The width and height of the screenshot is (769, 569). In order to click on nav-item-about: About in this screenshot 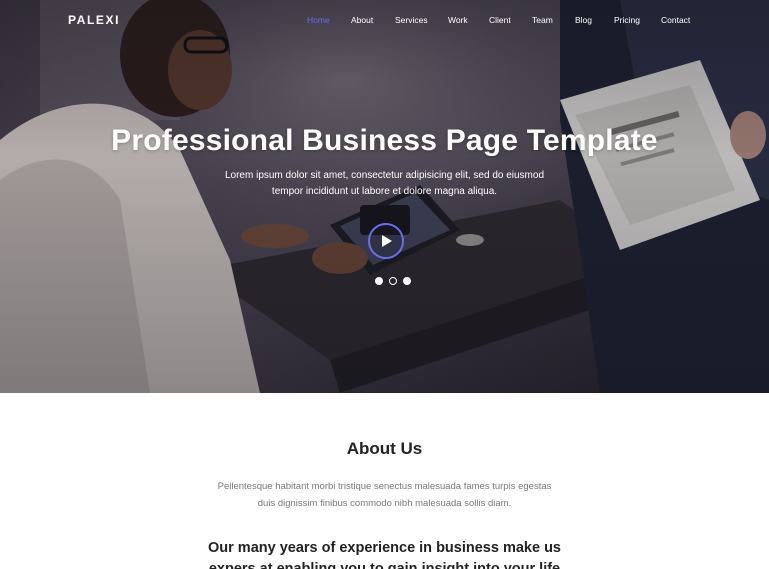, I will do `click(362, 20)`.